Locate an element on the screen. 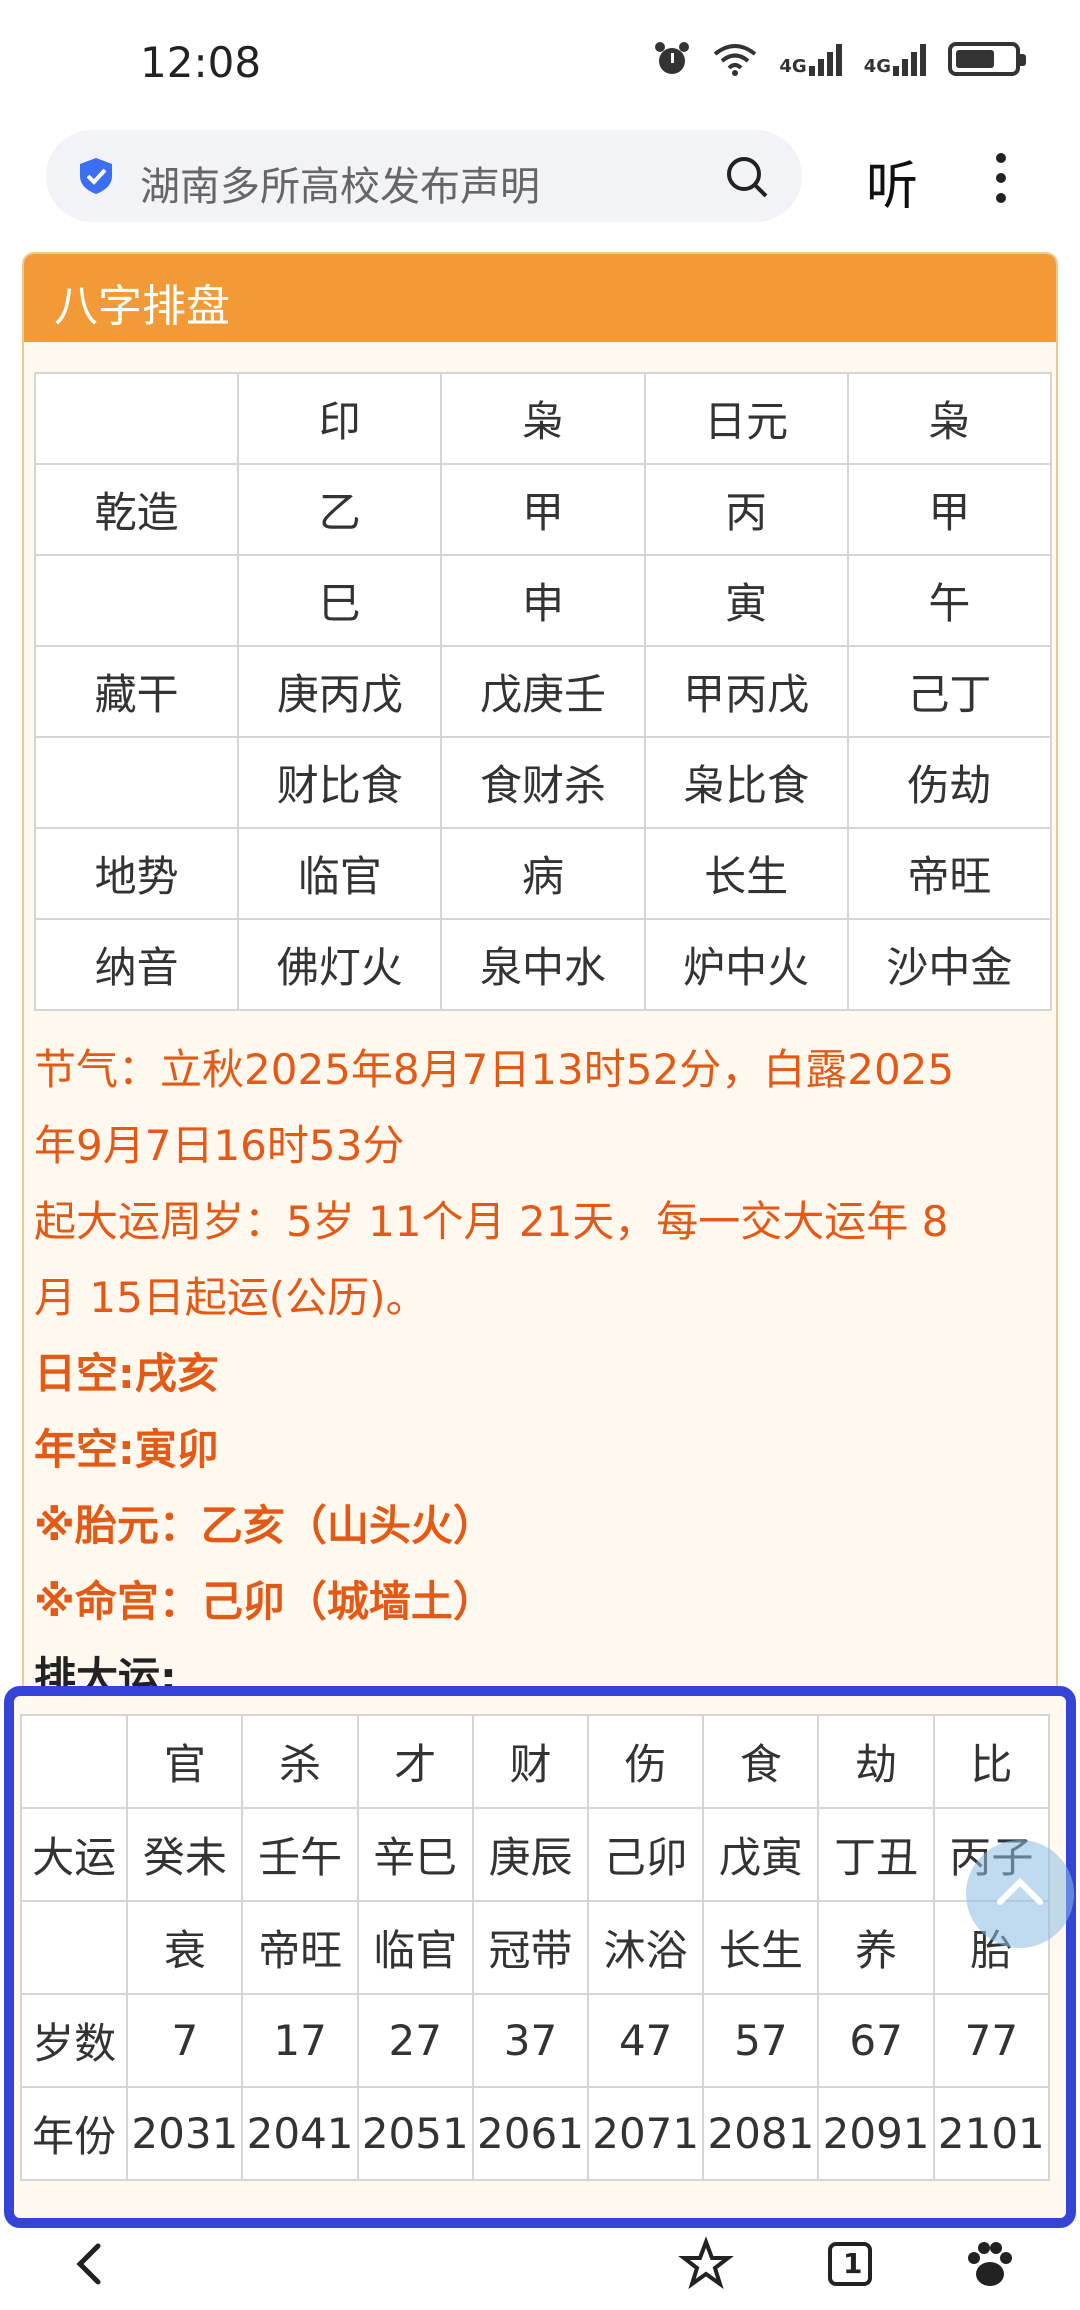 The height and width of the screenshot is (2310, 1080). bazi-row: 地势 临官病长生 帝旺 is located at coordinates (543, 873).